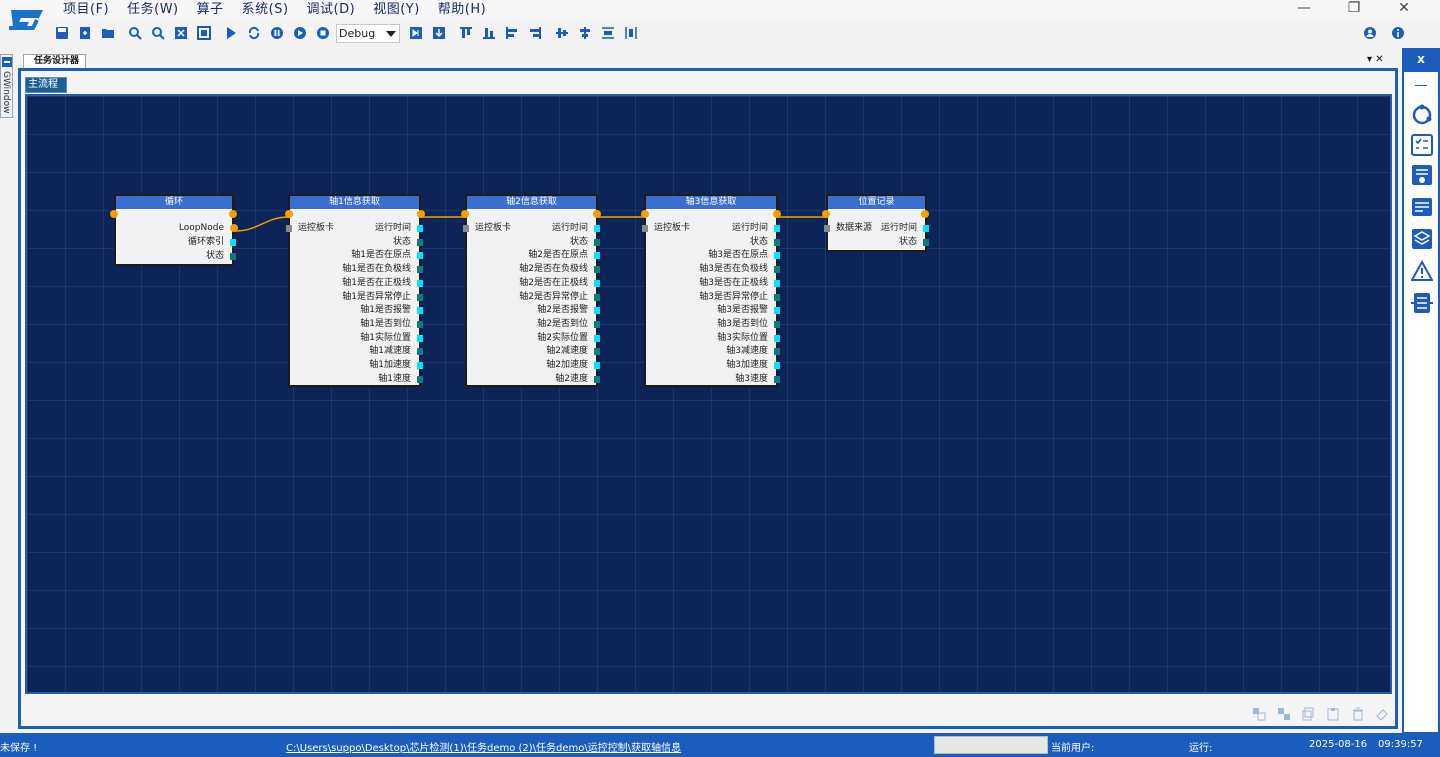 The height and width of the screenshot is (757, 1440). What do you see at coordinates (55, 61) in the screenshot?
I see `tab-task-designer: 任务设计器` at bounding box center [55, 61].